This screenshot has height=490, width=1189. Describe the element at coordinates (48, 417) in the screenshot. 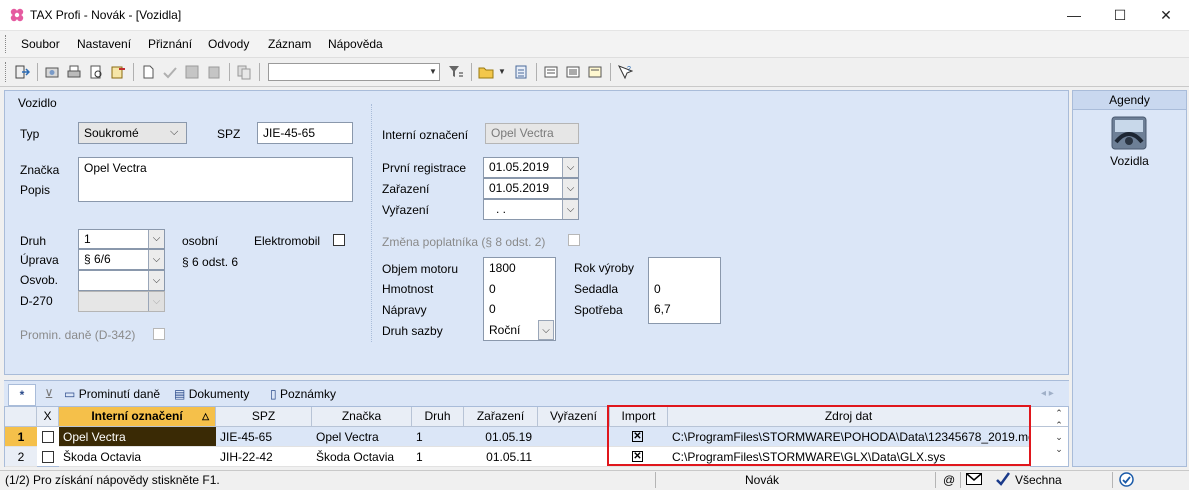

I see `column-header-x: X` at that location.